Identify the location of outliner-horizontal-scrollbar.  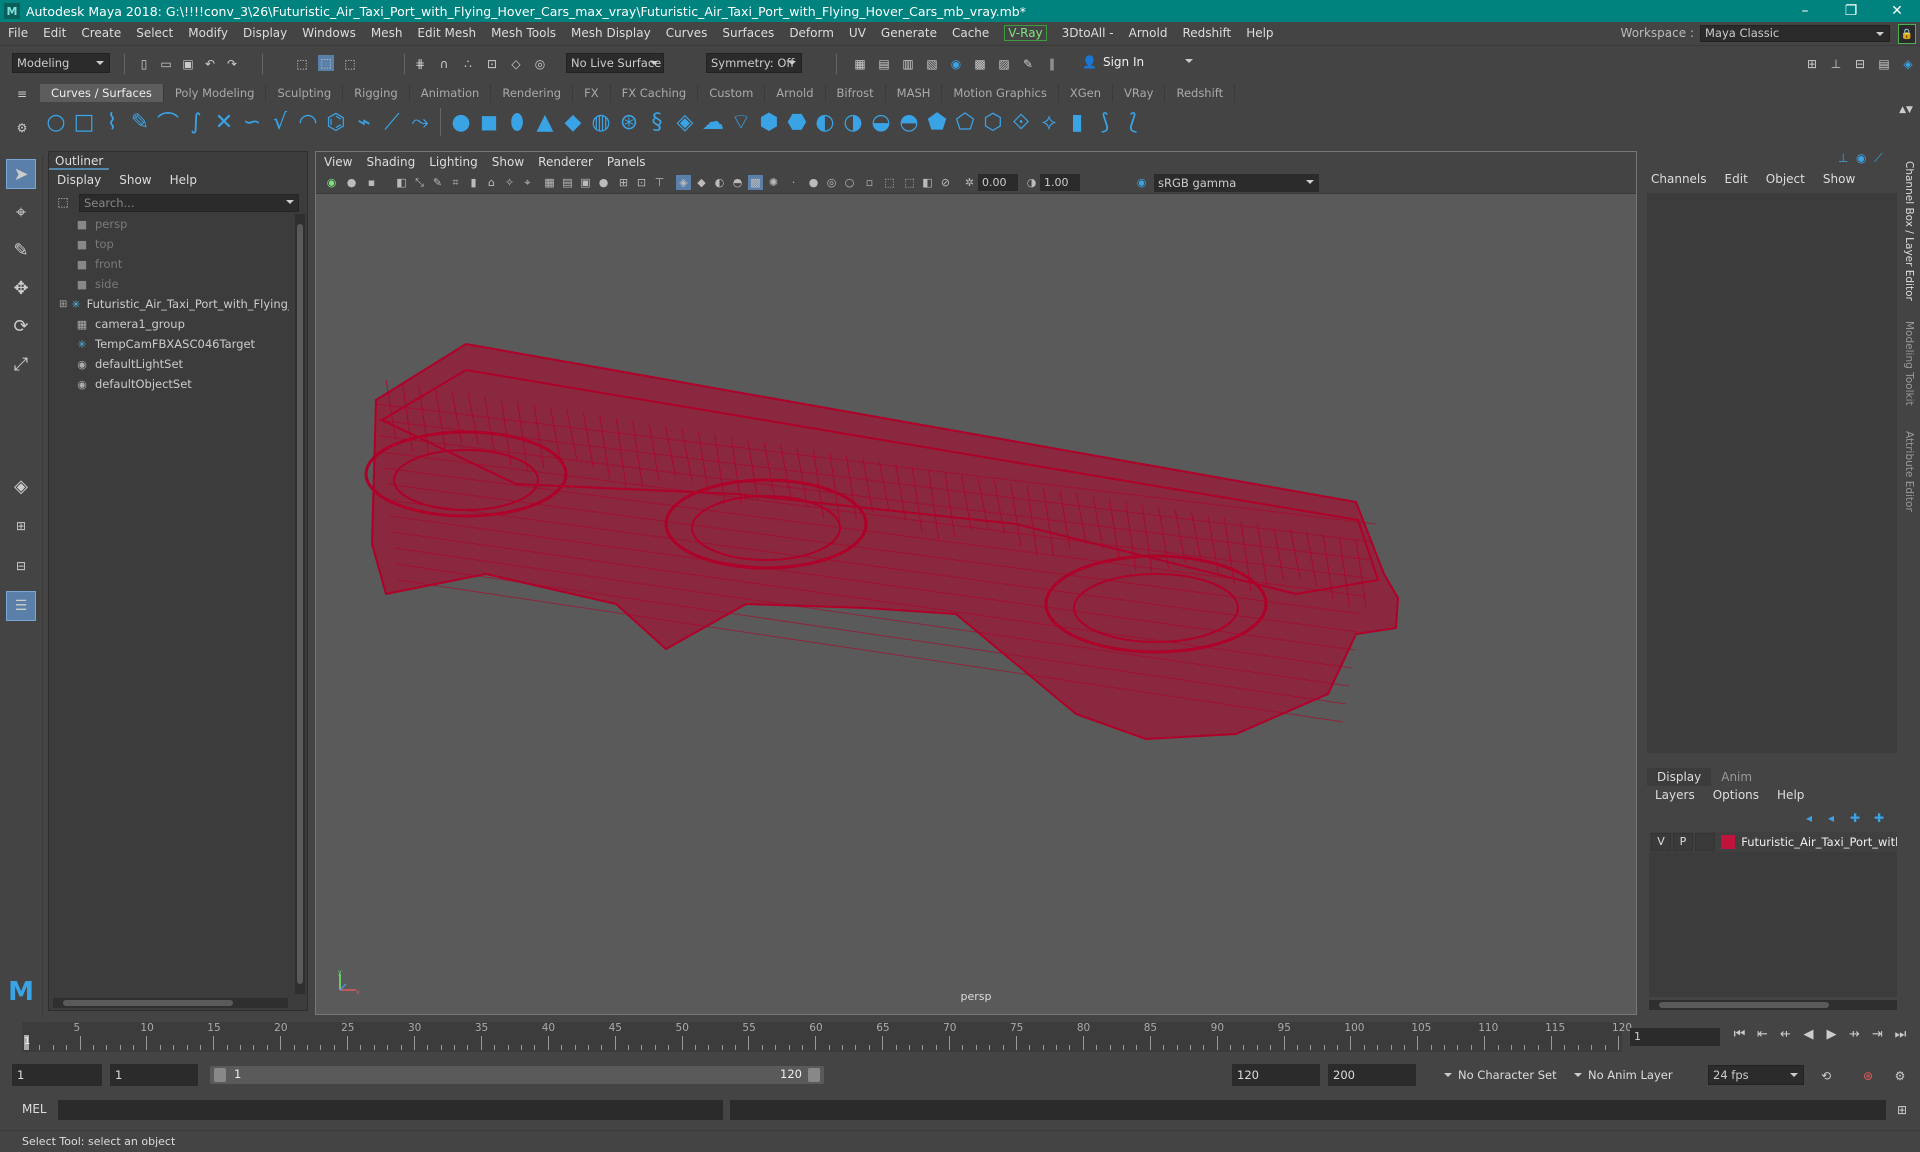
(170, 1003).